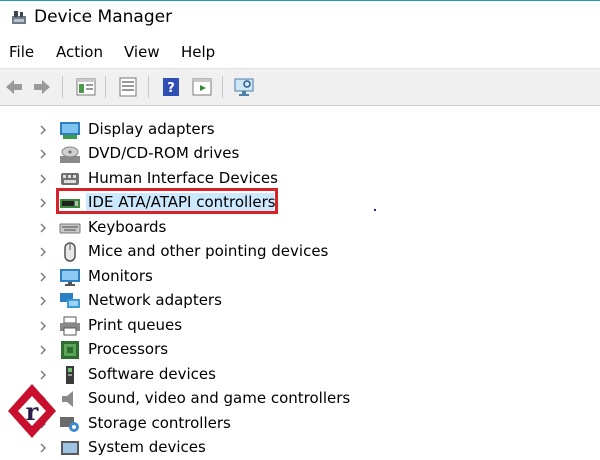  I want to click on tree-item-label: Keyboards, so click(127, 227).